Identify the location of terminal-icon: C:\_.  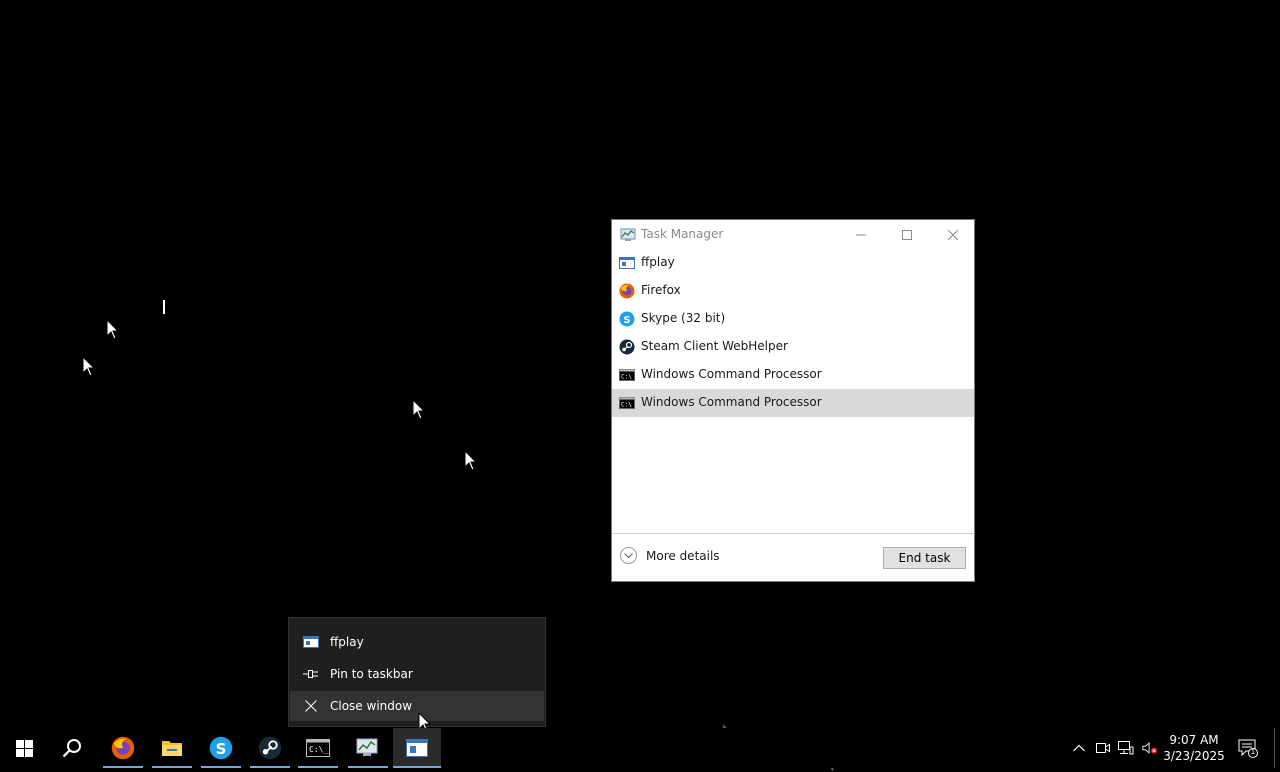
(318, 748).